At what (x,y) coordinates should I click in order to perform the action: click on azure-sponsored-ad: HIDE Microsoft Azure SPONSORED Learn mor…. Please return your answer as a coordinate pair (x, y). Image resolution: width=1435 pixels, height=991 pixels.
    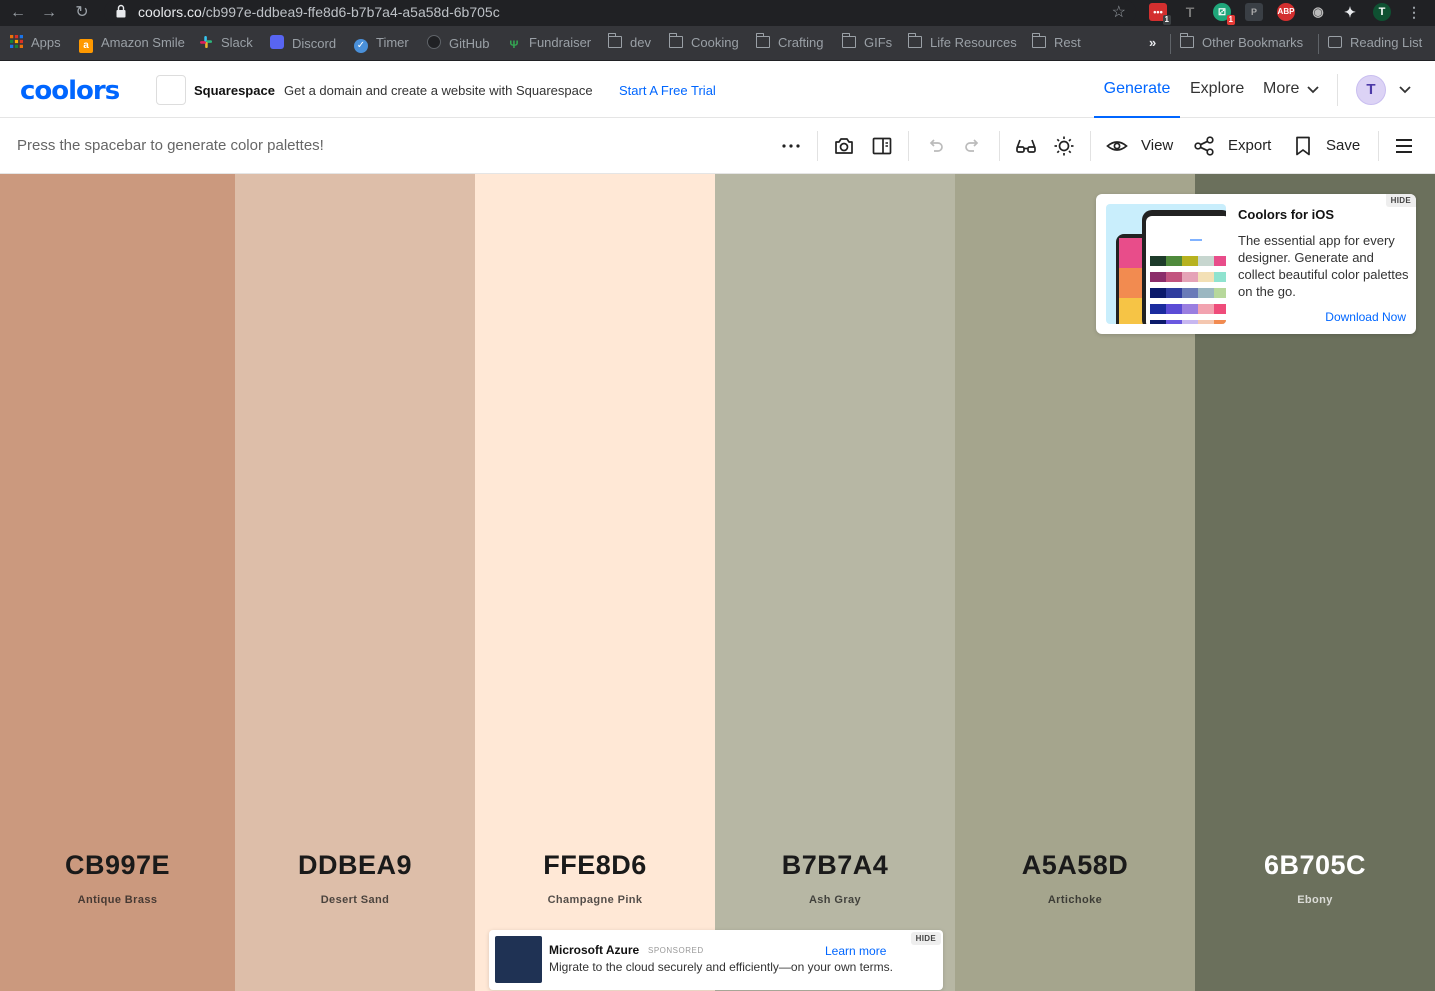
    Looking at the image, I should click on (716, 960).